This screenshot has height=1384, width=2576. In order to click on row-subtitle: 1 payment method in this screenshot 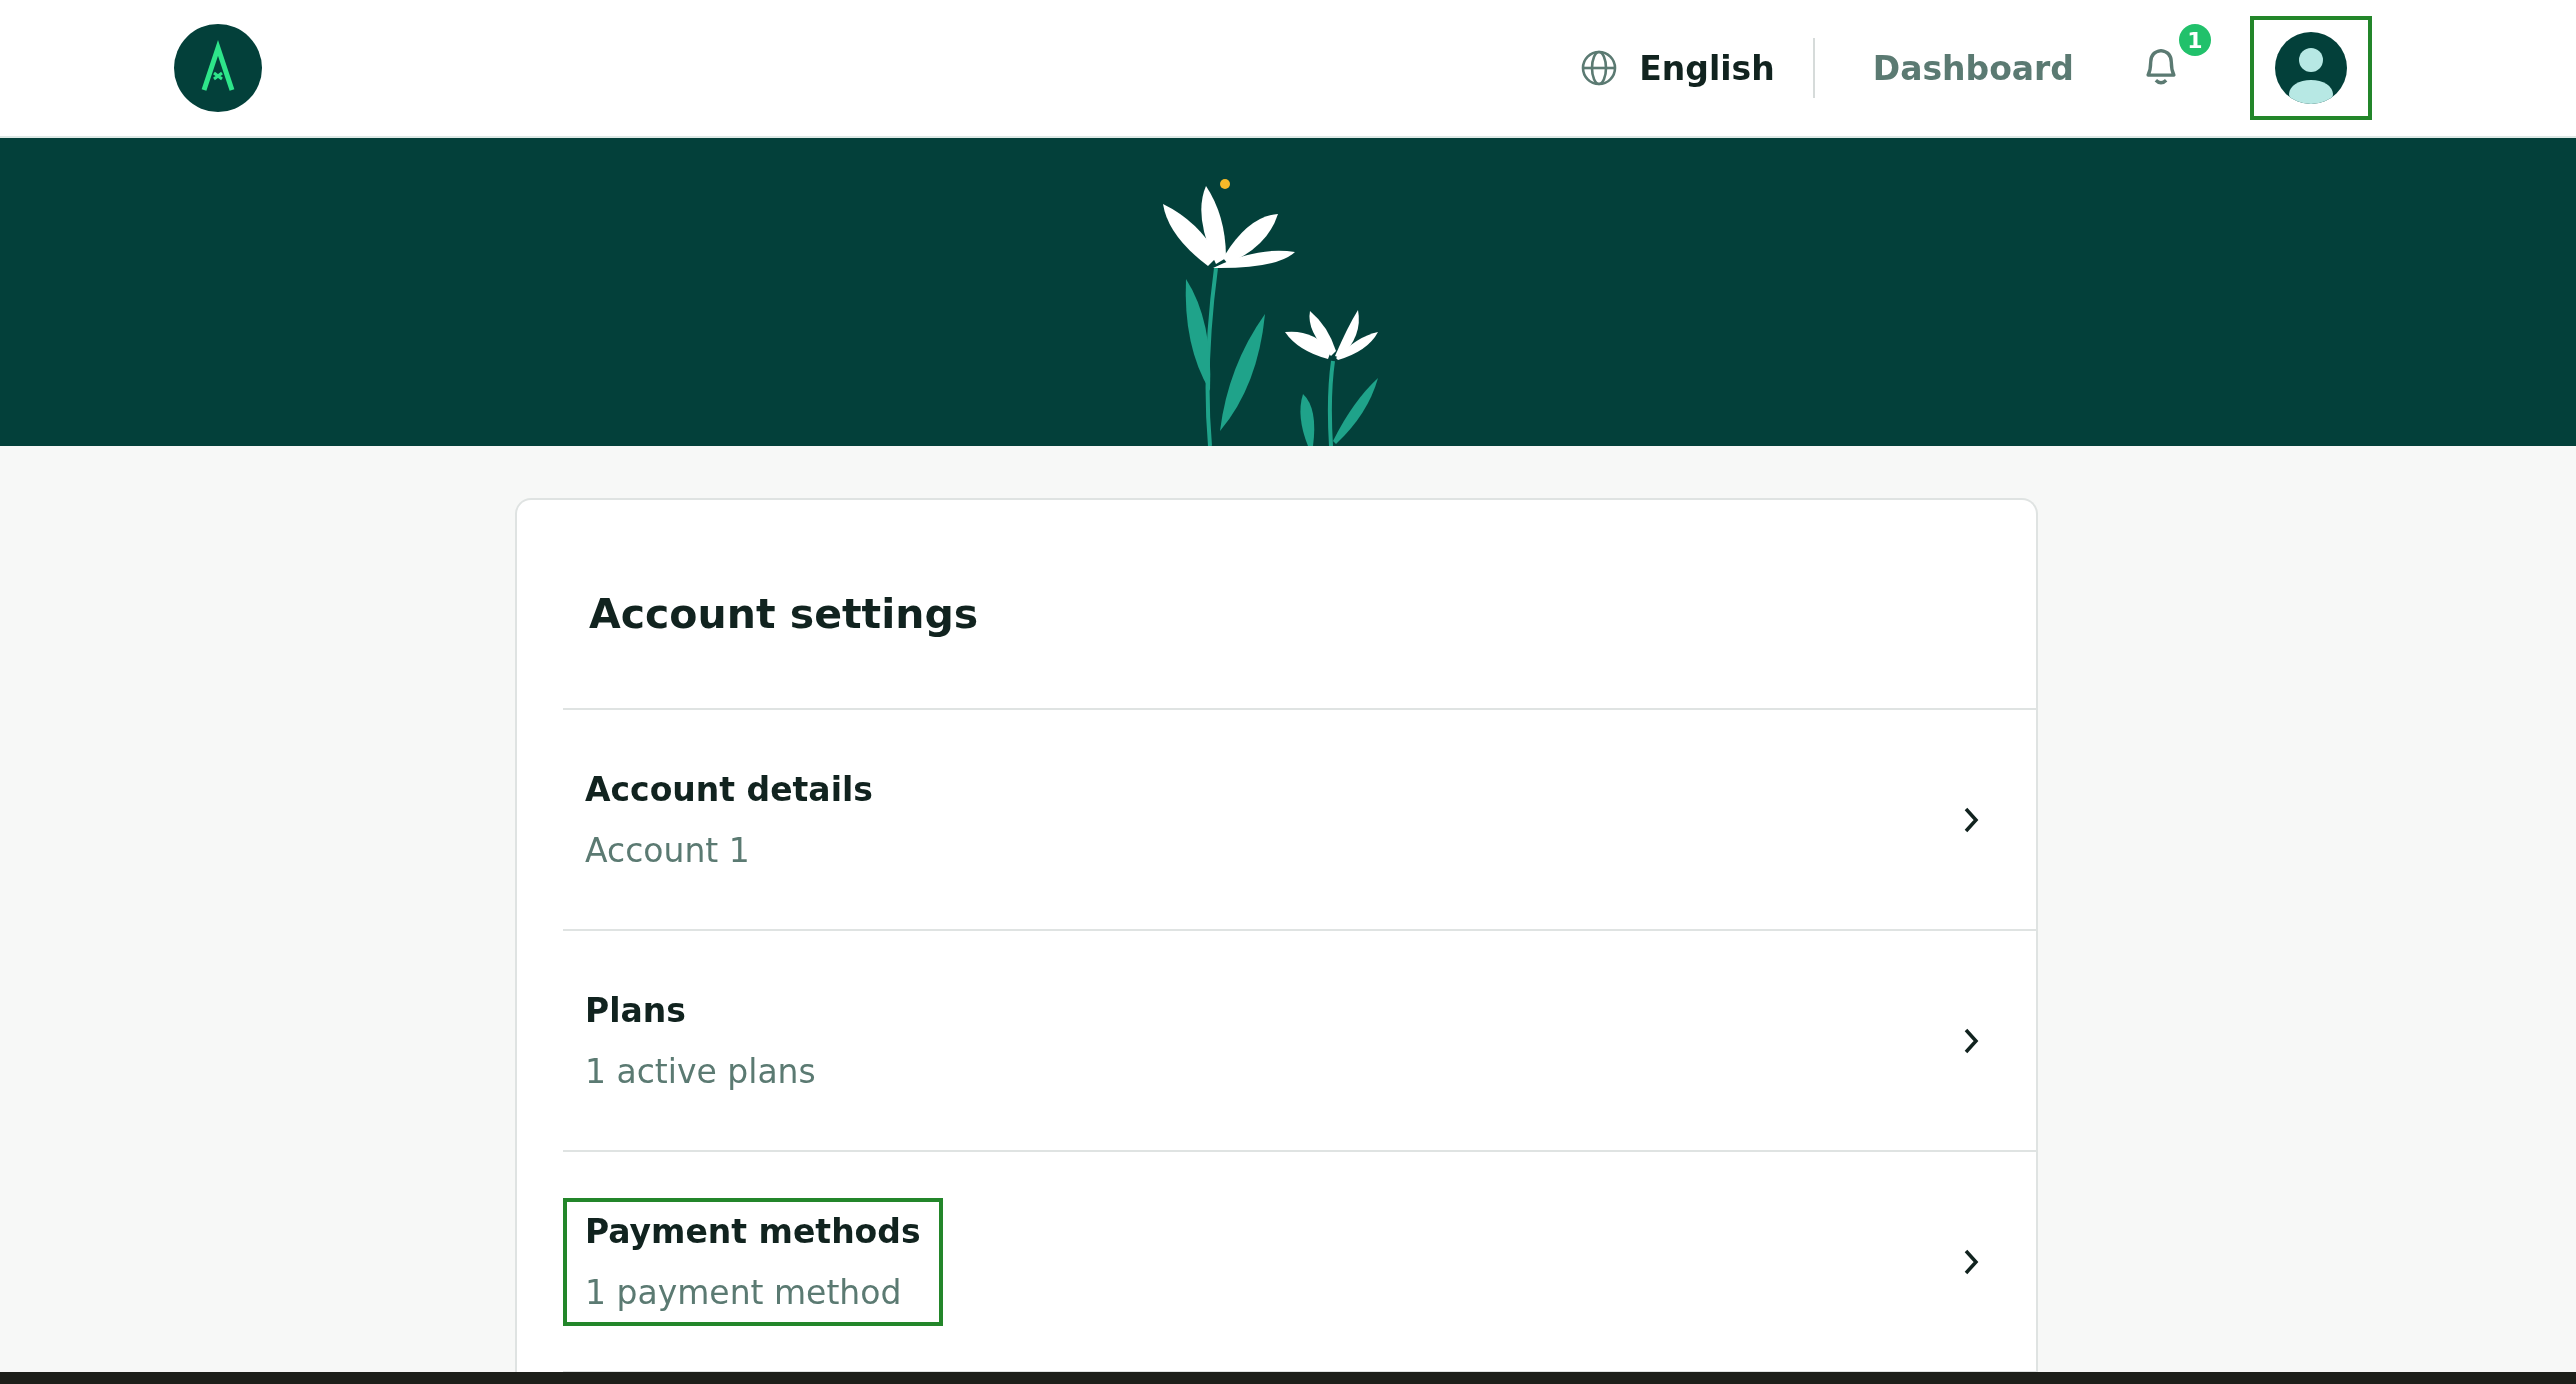, I will do `click(744, 1292)`.